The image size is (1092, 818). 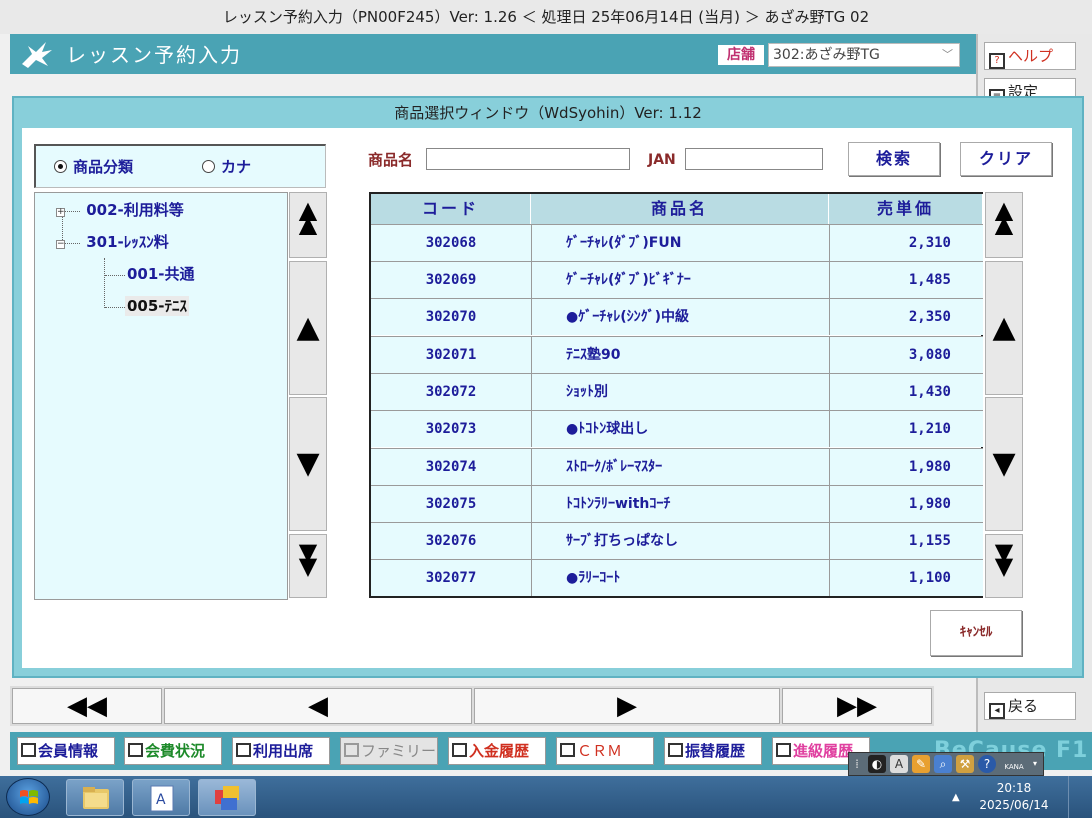 What do you see at coordinates (161, 274) in the screenshot?
I see `tree-item-001: 001-共通` at bounding box center [161, 274].